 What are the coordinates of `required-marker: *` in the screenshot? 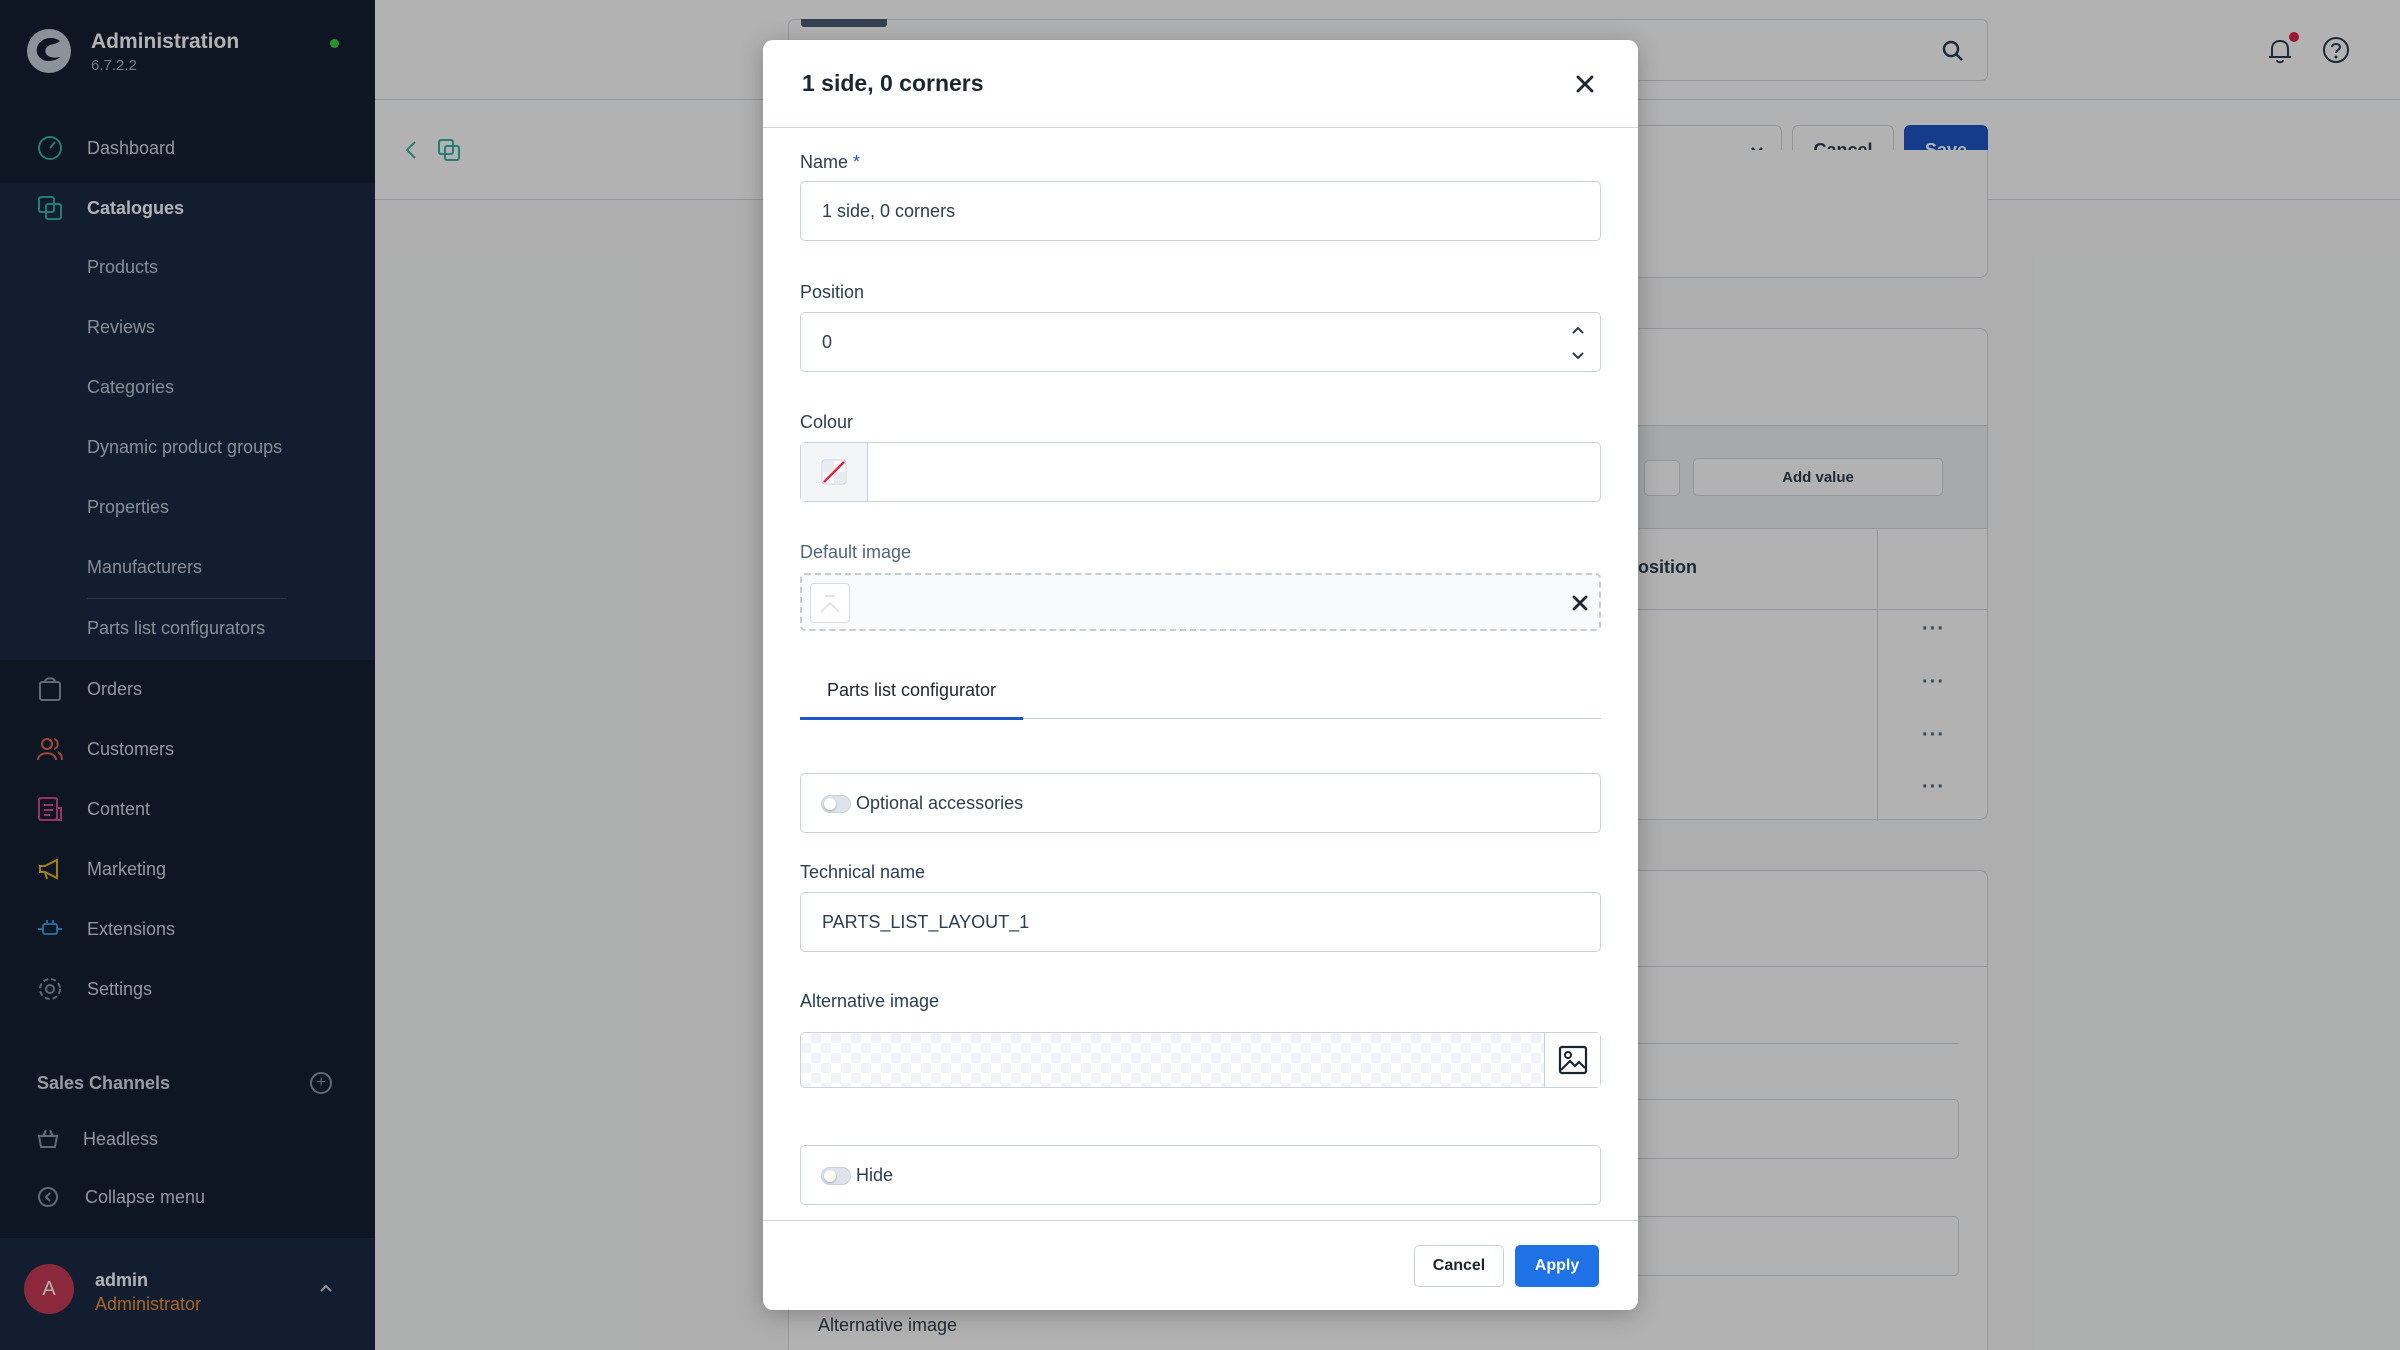 It's located at (857, 162).